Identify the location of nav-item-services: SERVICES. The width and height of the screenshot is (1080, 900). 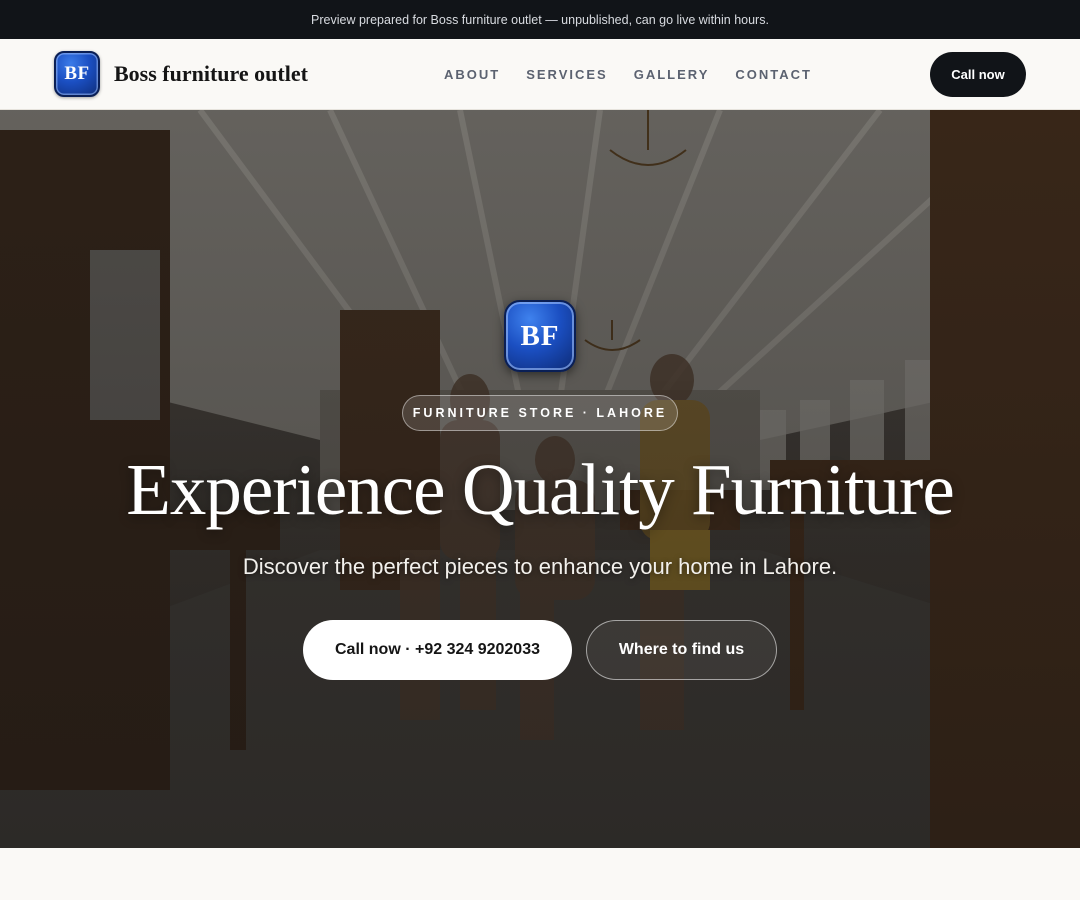
(567, 74).